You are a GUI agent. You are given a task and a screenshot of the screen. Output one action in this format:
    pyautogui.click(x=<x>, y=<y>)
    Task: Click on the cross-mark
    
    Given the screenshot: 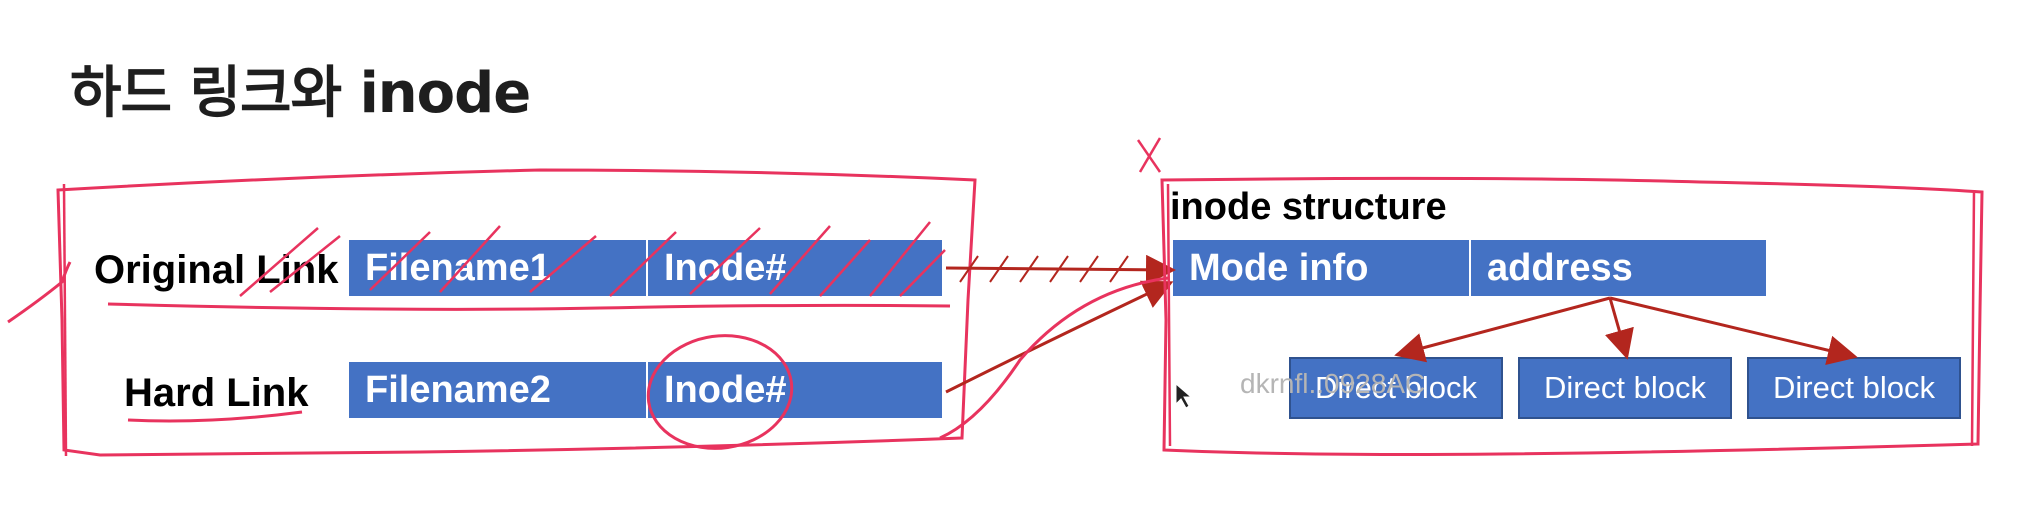 What is the action you would take?
    pyautogui.click(x=1149, y=155)
    